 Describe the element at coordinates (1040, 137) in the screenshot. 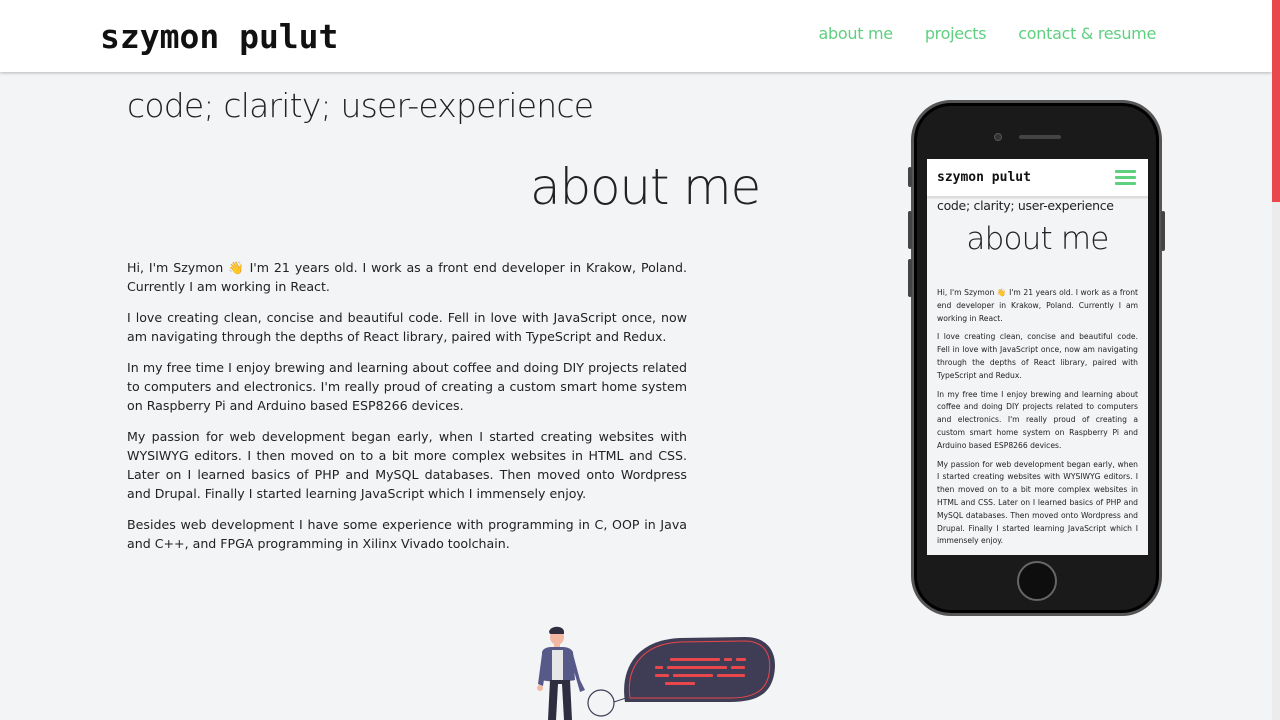

I see `phone-speaker` at that location.